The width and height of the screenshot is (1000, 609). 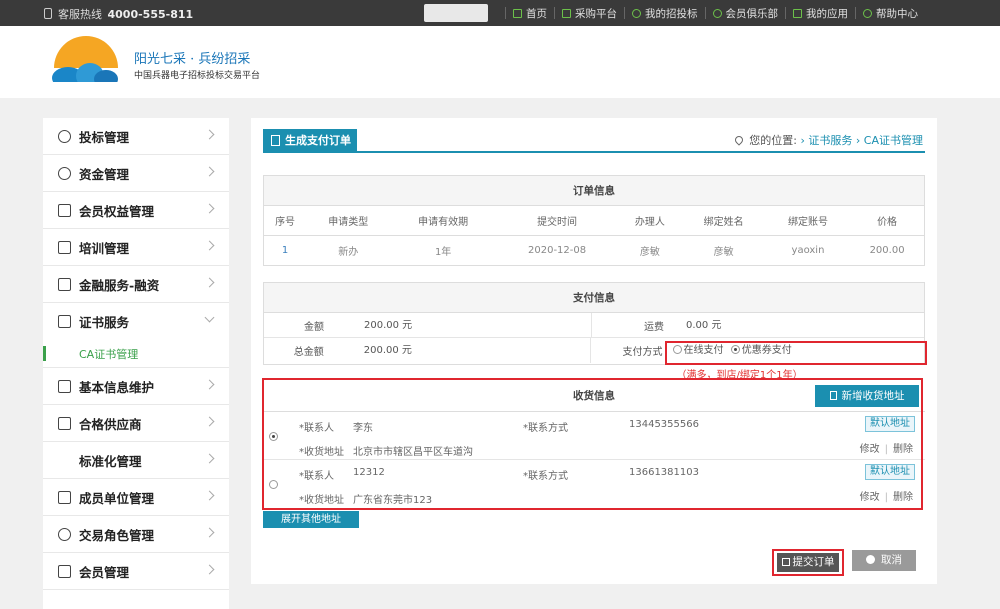 What do you see at coordinates (285, 251) in the screenshot?
I see `cell-index: 1` at bounding box center [285, 251].